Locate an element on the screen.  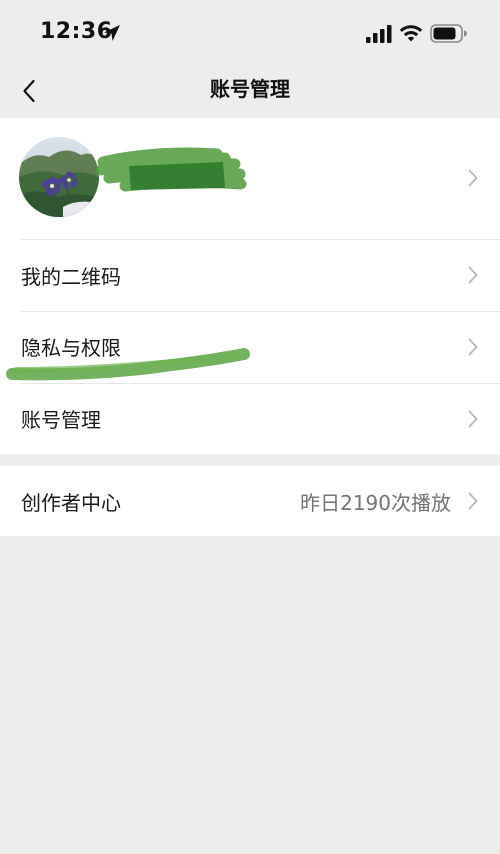
privacy-permissions-row: 隐私与权限 is located at coordinates (250, 347).